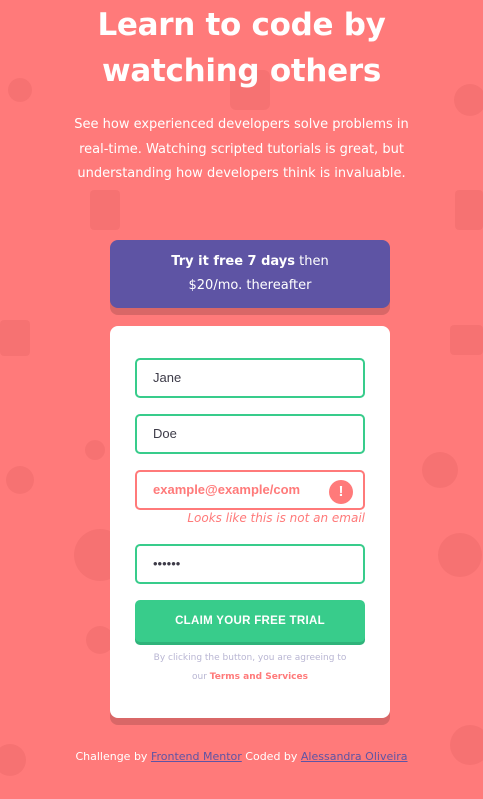 This screenshot has width=483, height=799. Describe the element at coordinates (259, 677) in the screenshot. I see `terms-link: Terms and Services` at that location.